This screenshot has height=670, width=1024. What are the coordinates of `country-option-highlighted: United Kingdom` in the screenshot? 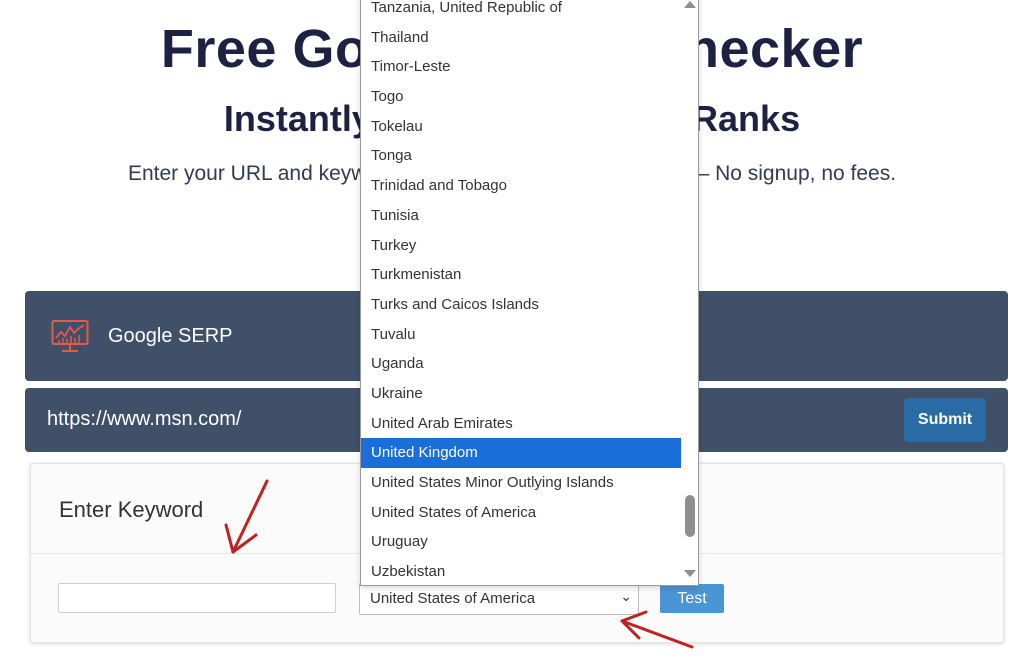 It's located at (521, 453).